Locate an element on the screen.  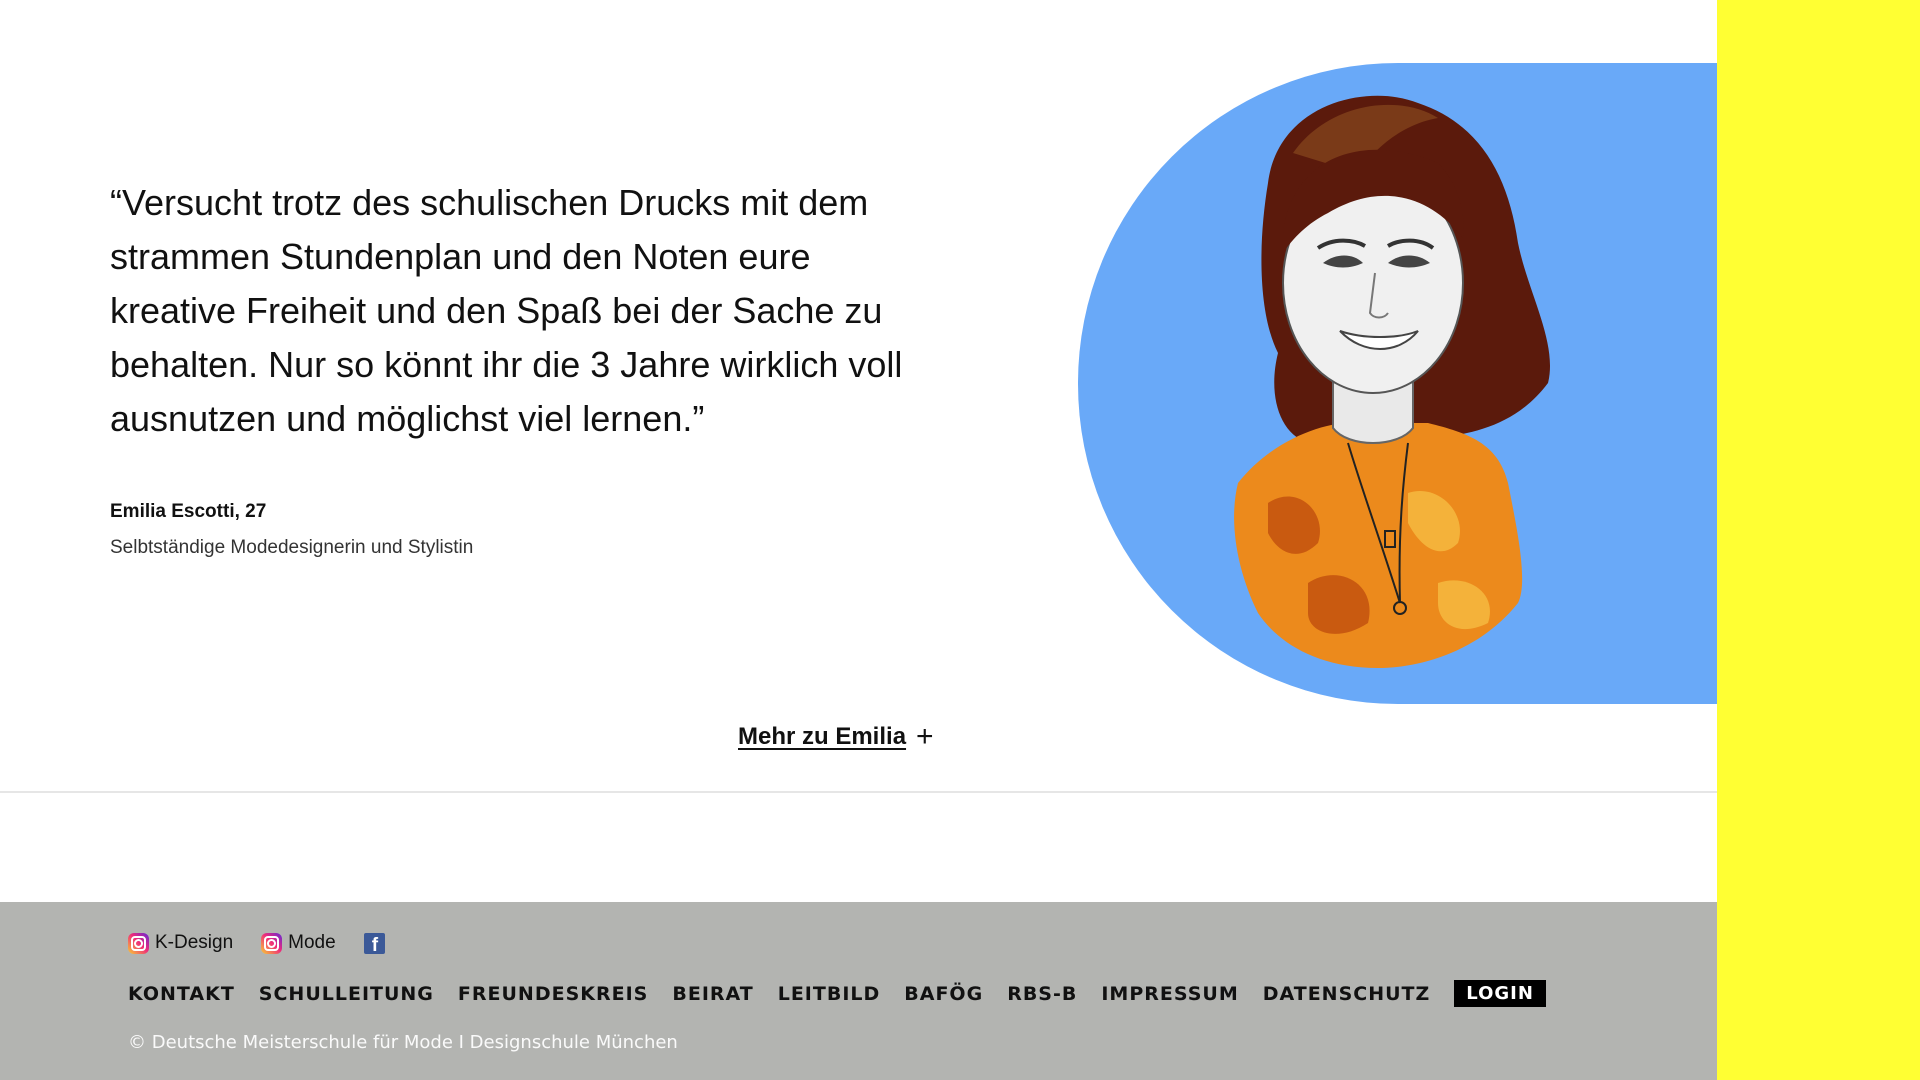
facebook-link: f is located at coordinates (374, 943).